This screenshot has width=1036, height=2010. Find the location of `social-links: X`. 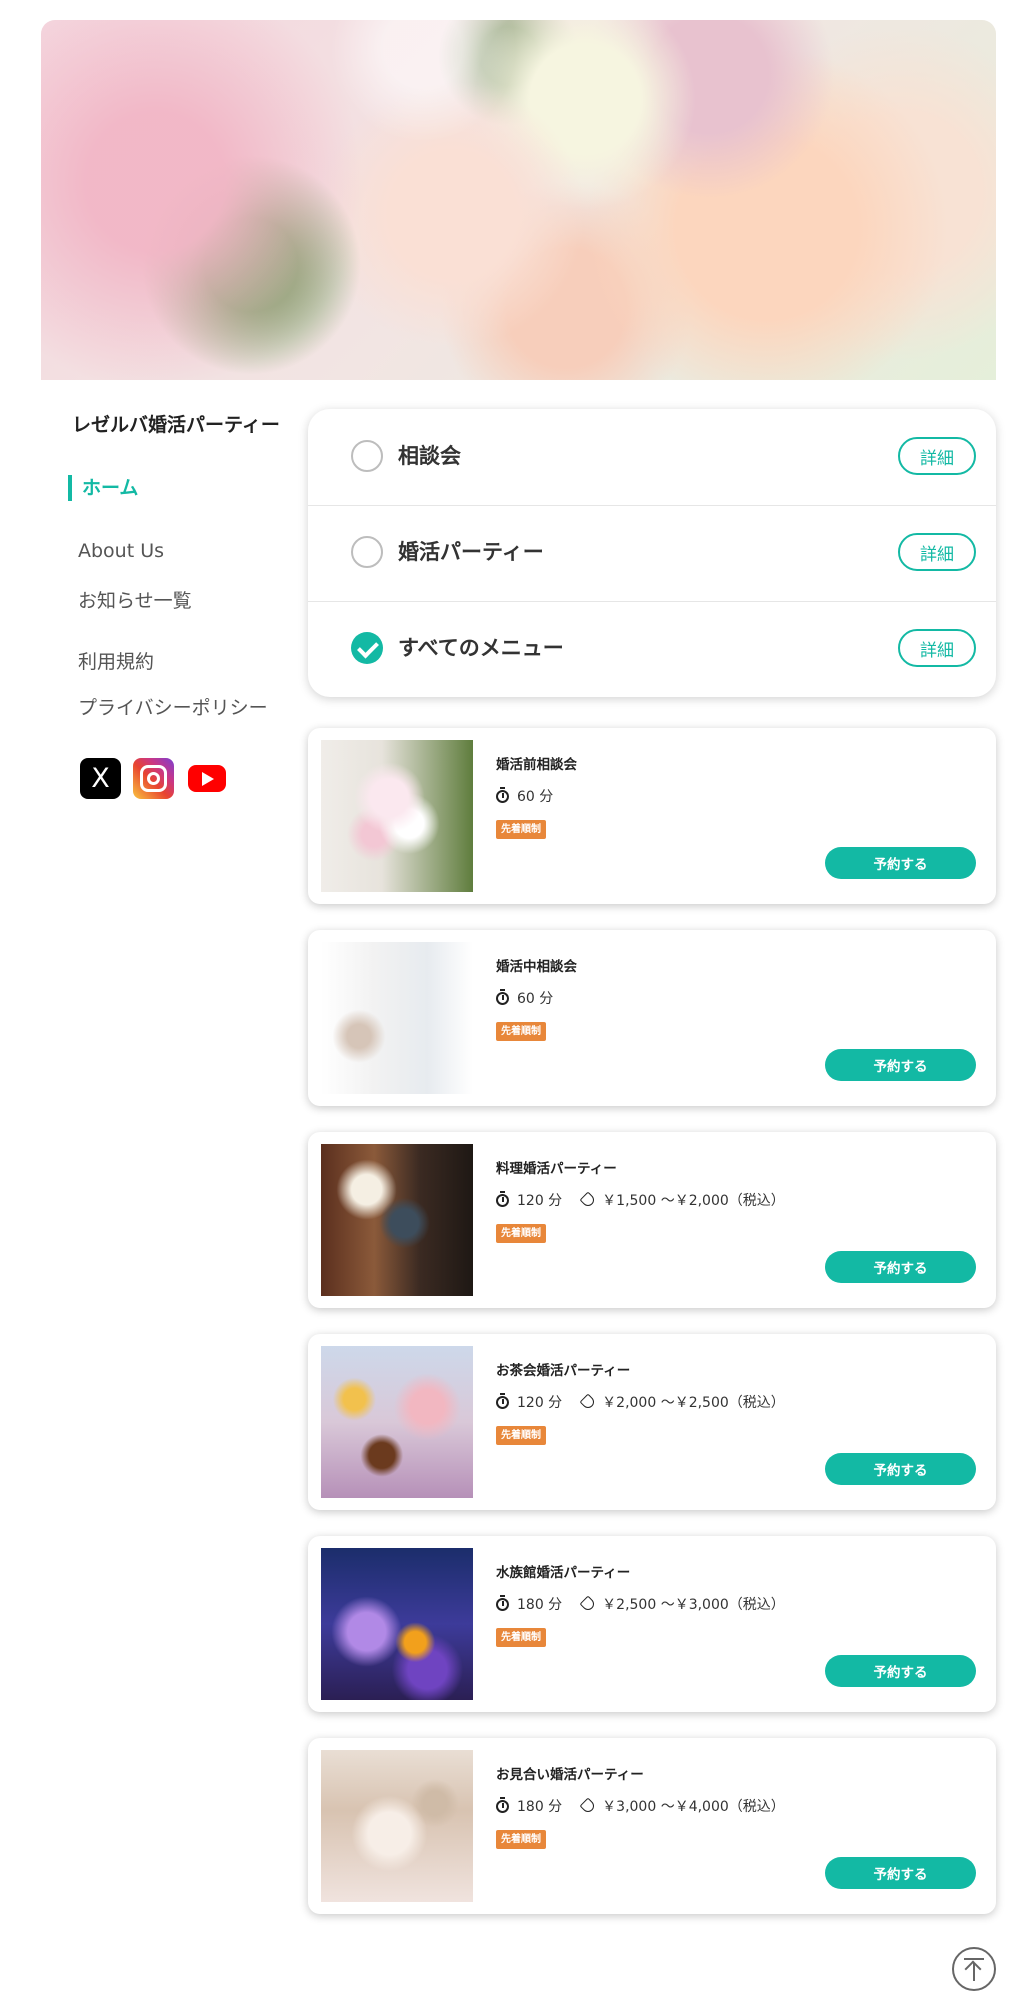

social-links: X is located at coordinates (153, 778).